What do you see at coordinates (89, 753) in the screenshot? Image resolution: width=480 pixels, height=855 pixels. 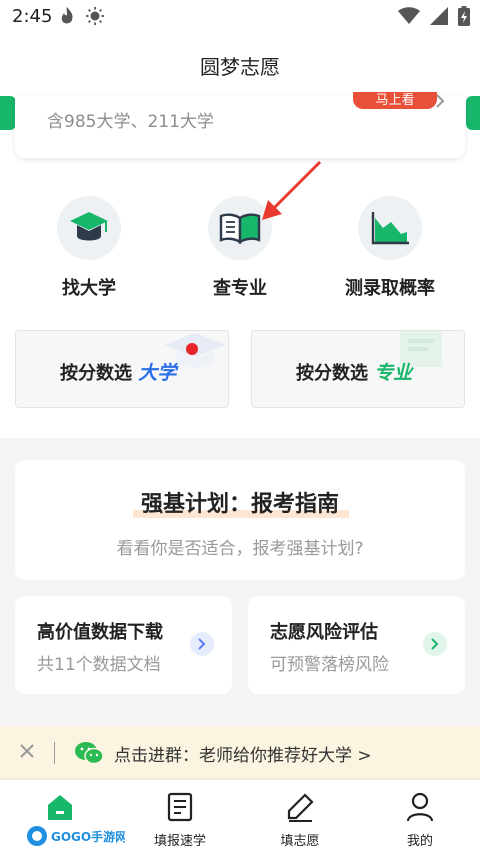 I see `wechat-icon` at bounding box center [89, 753].